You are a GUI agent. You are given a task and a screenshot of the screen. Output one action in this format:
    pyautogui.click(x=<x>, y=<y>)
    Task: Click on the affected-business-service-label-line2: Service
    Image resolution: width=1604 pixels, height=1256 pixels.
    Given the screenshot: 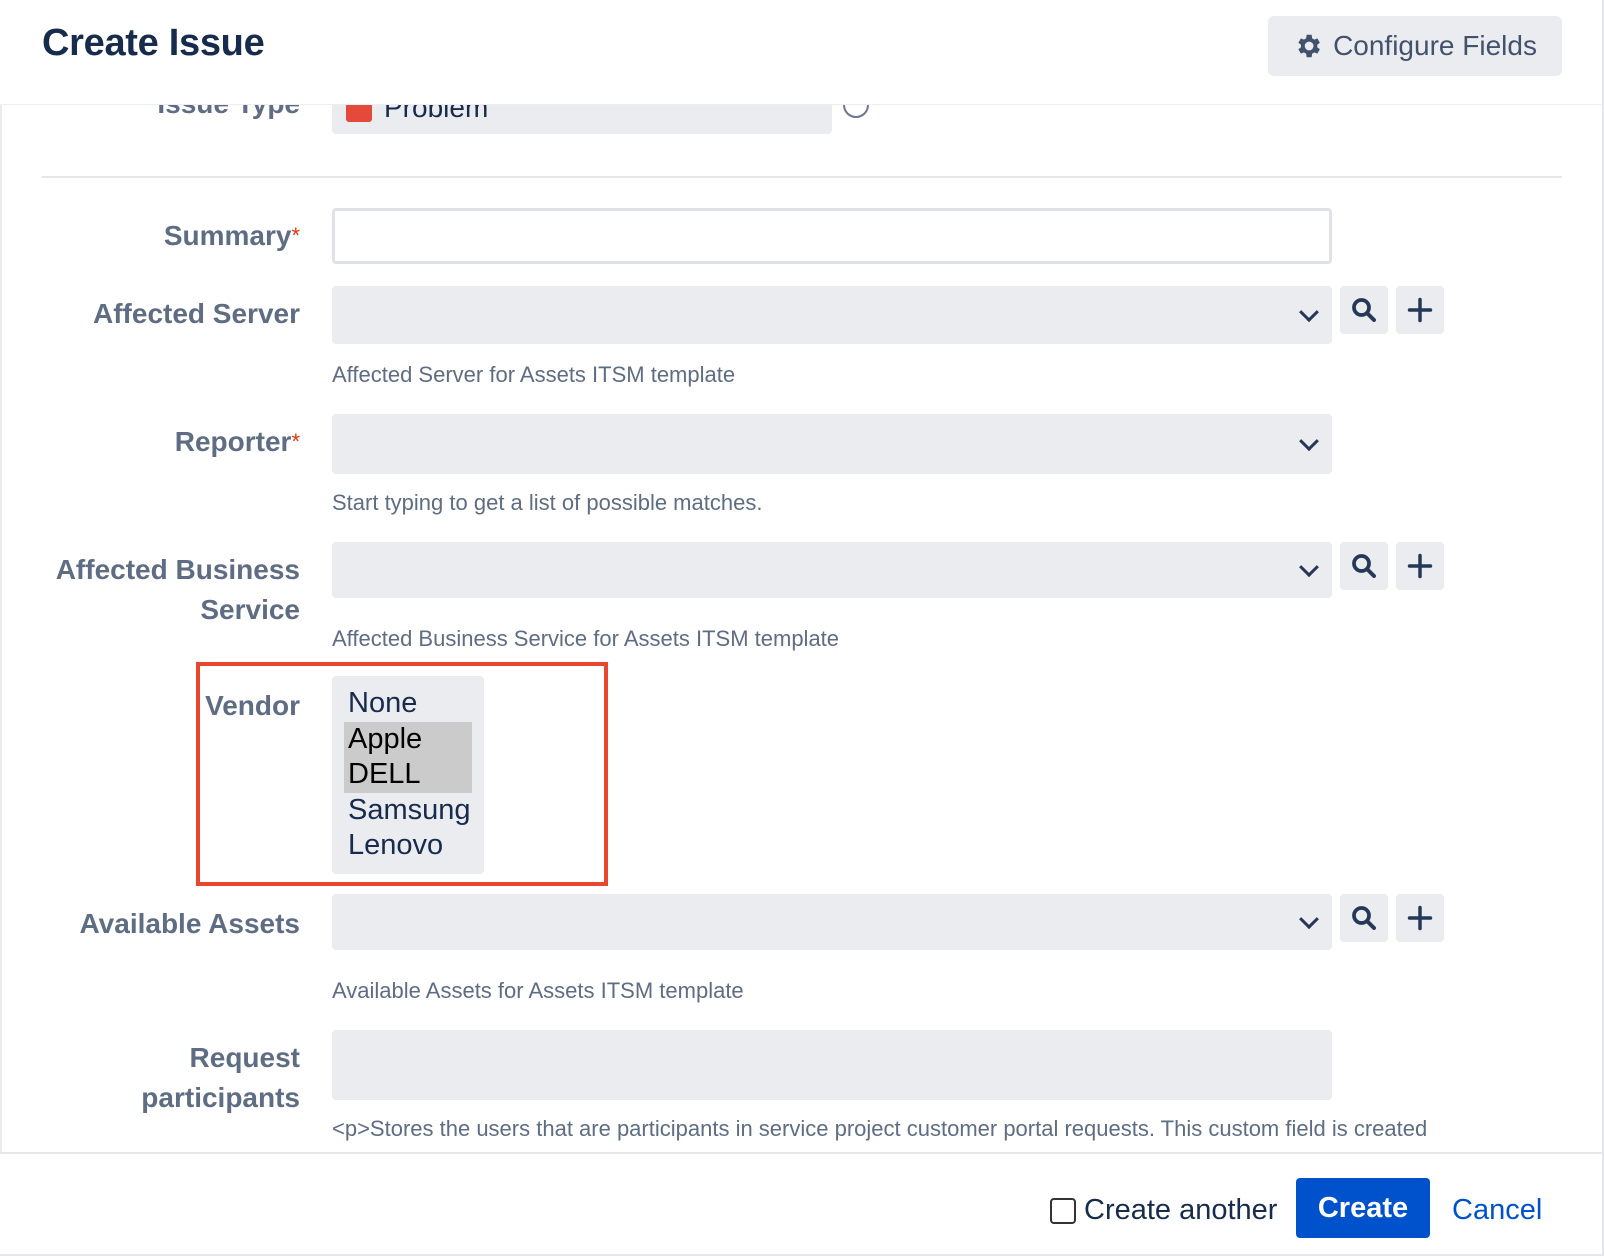 What is the action you would take?
    pyautogui.click(x=250, y=609)
    